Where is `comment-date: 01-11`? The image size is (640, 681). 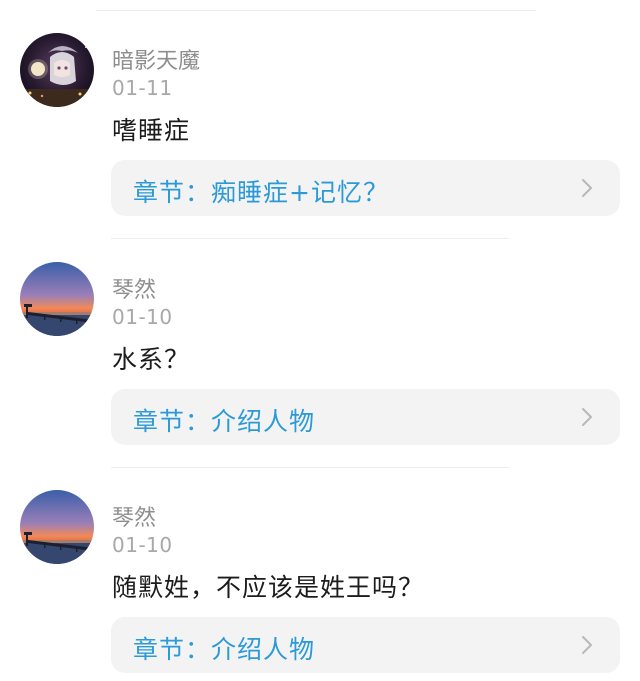
comment-date: 01-11 is located at coordinates (142, 88).